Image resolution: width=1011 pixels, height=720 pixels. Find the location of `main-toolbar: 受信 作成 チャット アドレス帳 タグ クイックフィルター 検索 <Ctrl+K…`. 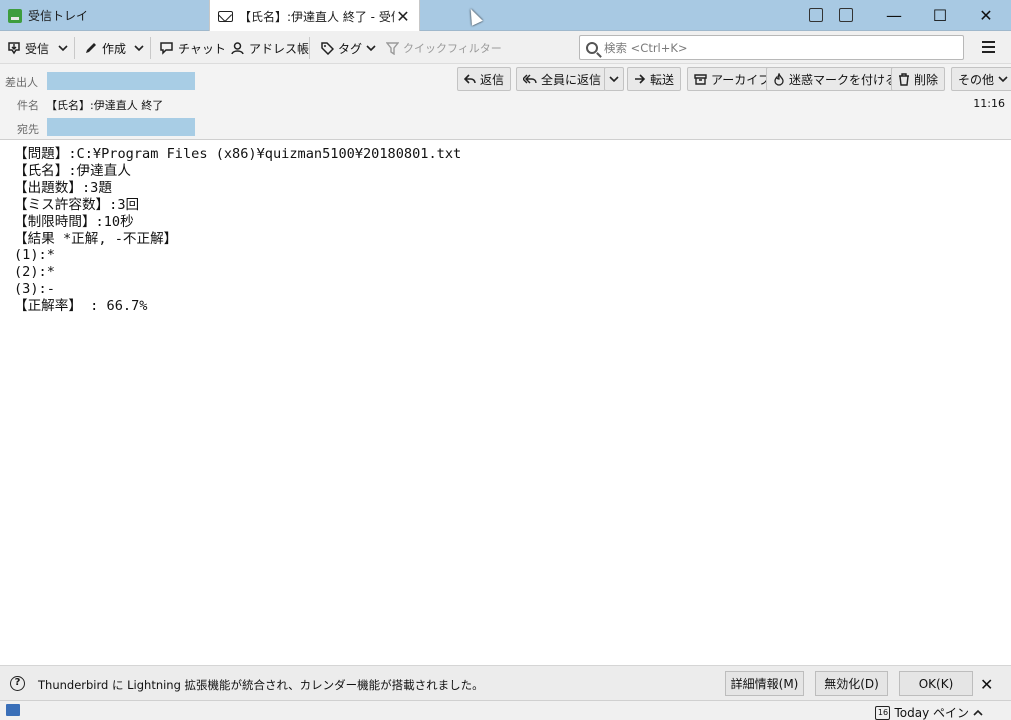

main-toolbar: 受信 作成 チャット アドレス帳 タグ クイックフィルター 検索 <Ctrl+K… is located at coordinates (505, 47).